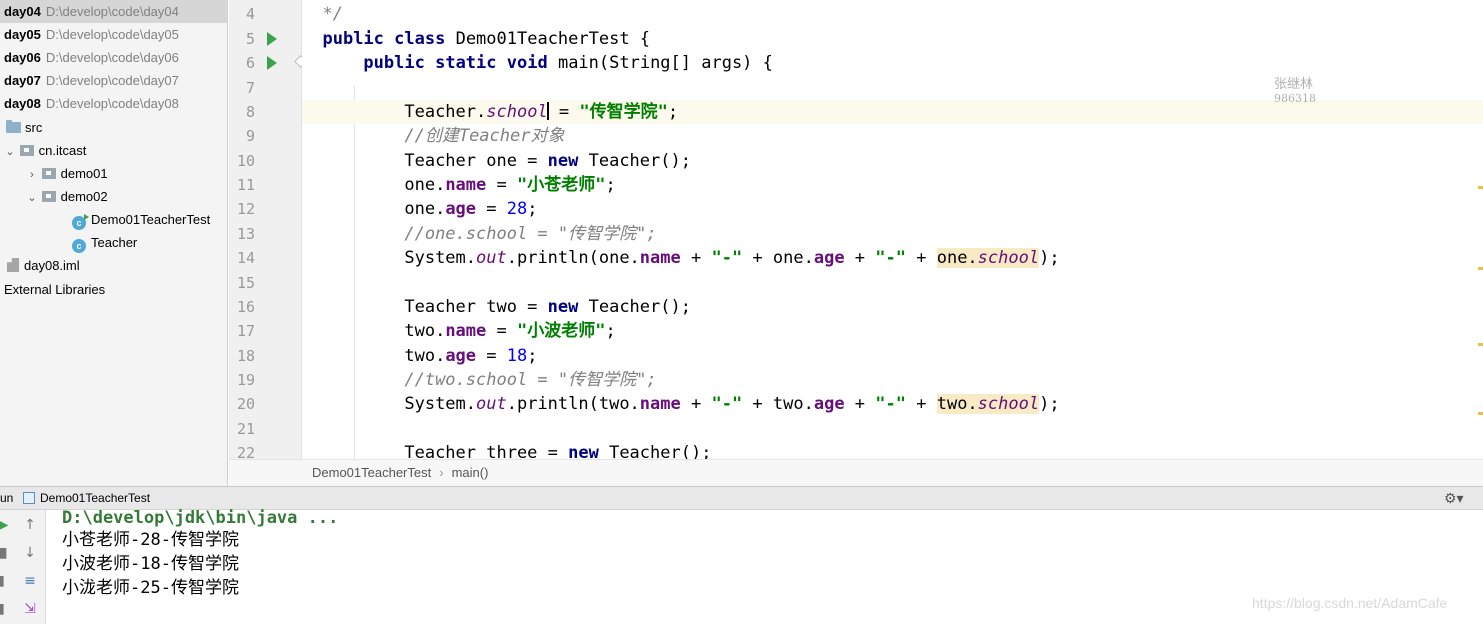 The width and height of the screenshot is (1483, 624). Describe the element at coordinates (43, 150) in the screenshot. I see `project-item-cn-itcast: ⌄ cn.itcast` at that location.